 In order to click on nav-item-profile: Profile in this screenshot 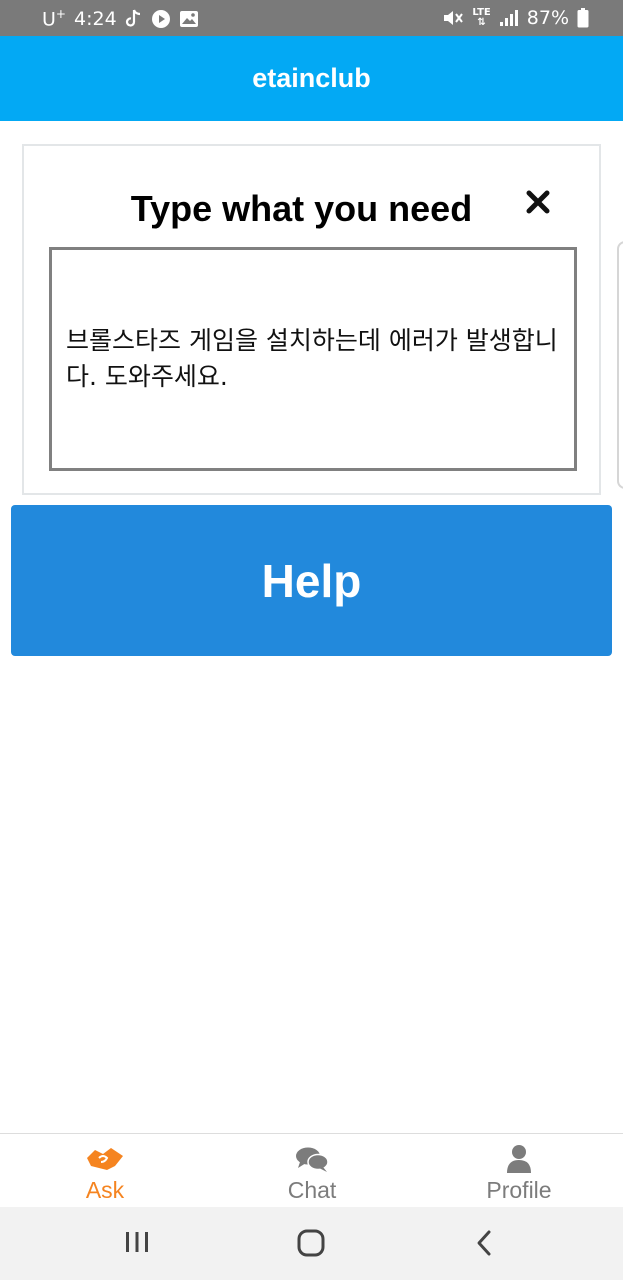, I will do `click(519, 1171)`.